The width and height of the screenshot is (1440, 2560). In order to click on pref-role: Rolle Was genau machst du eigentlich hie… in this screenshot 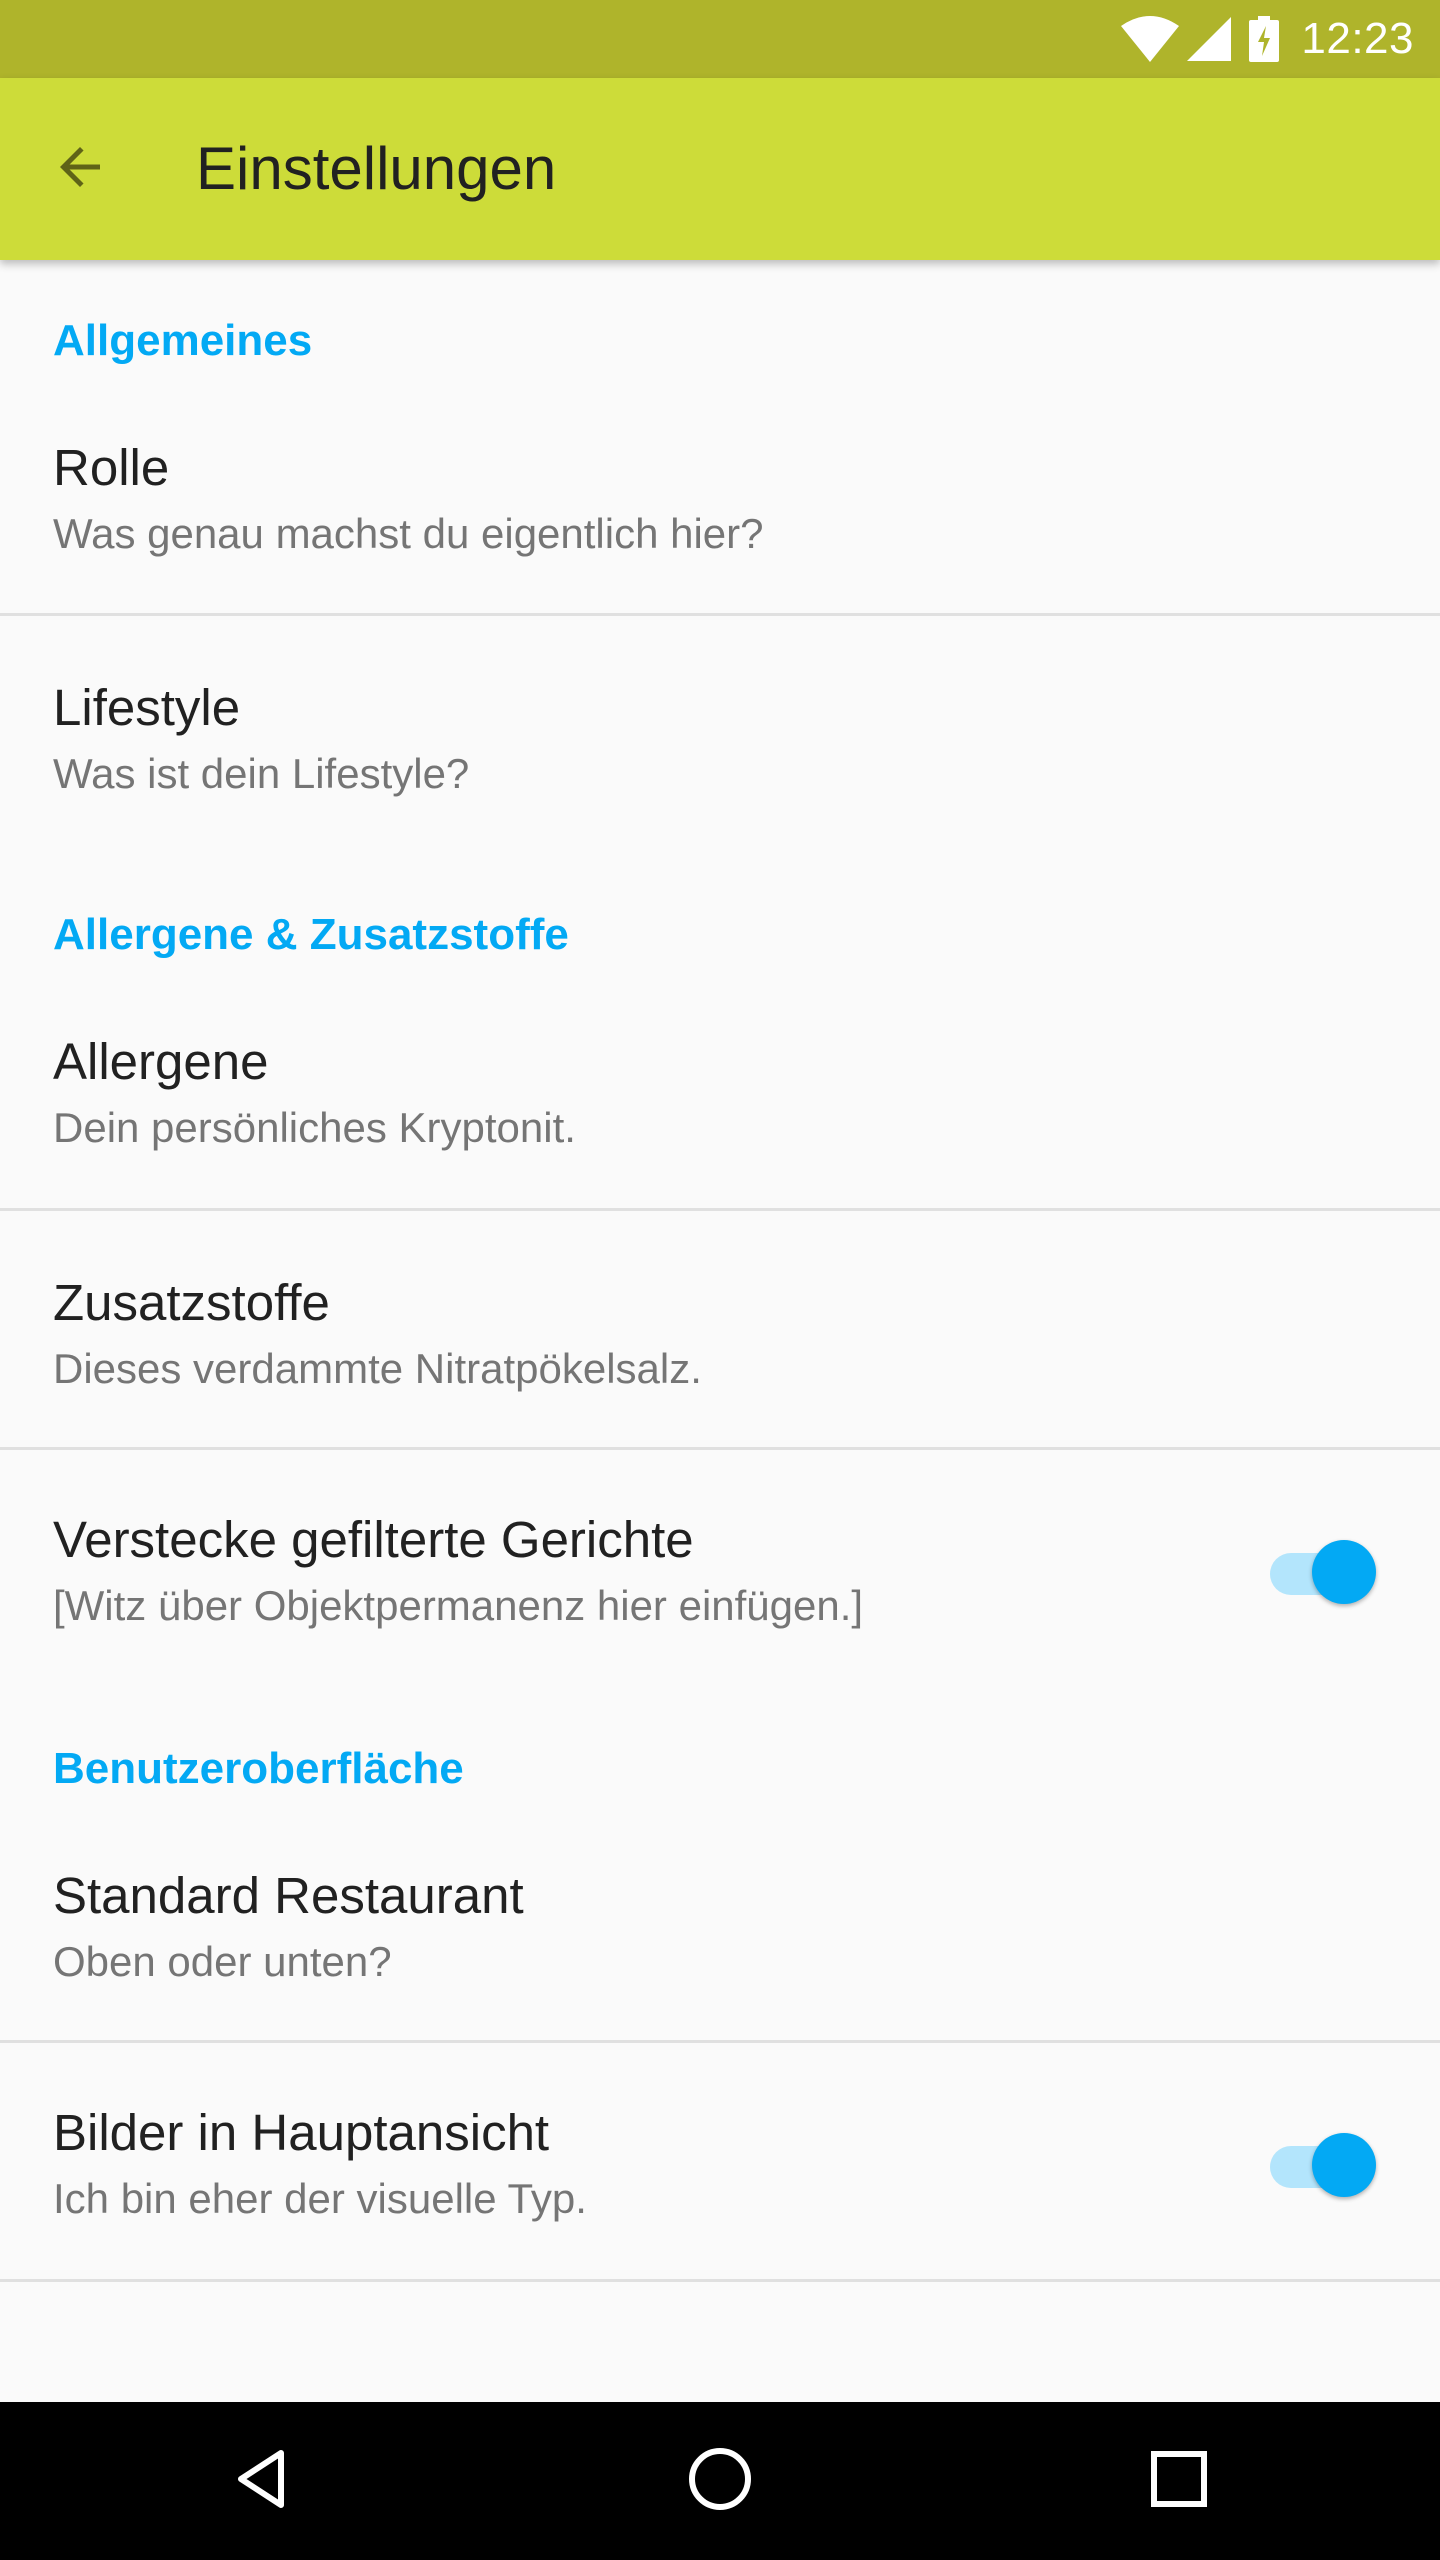, I will do `click(720, 516)`.